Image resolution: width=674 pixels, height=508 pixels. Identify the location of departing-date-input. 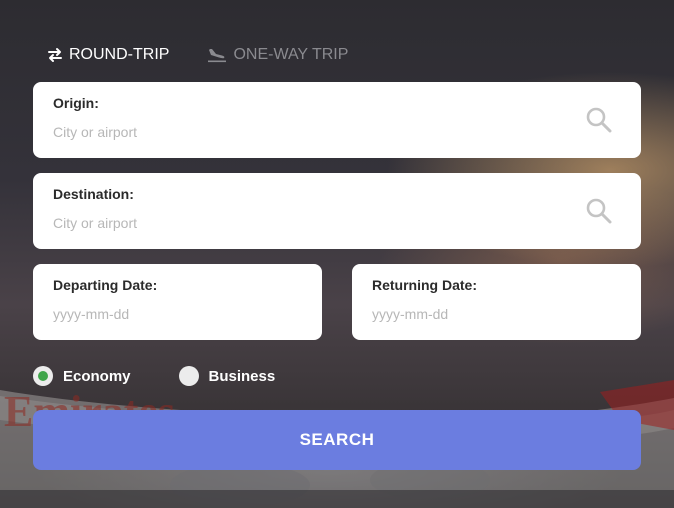
(173, 314).